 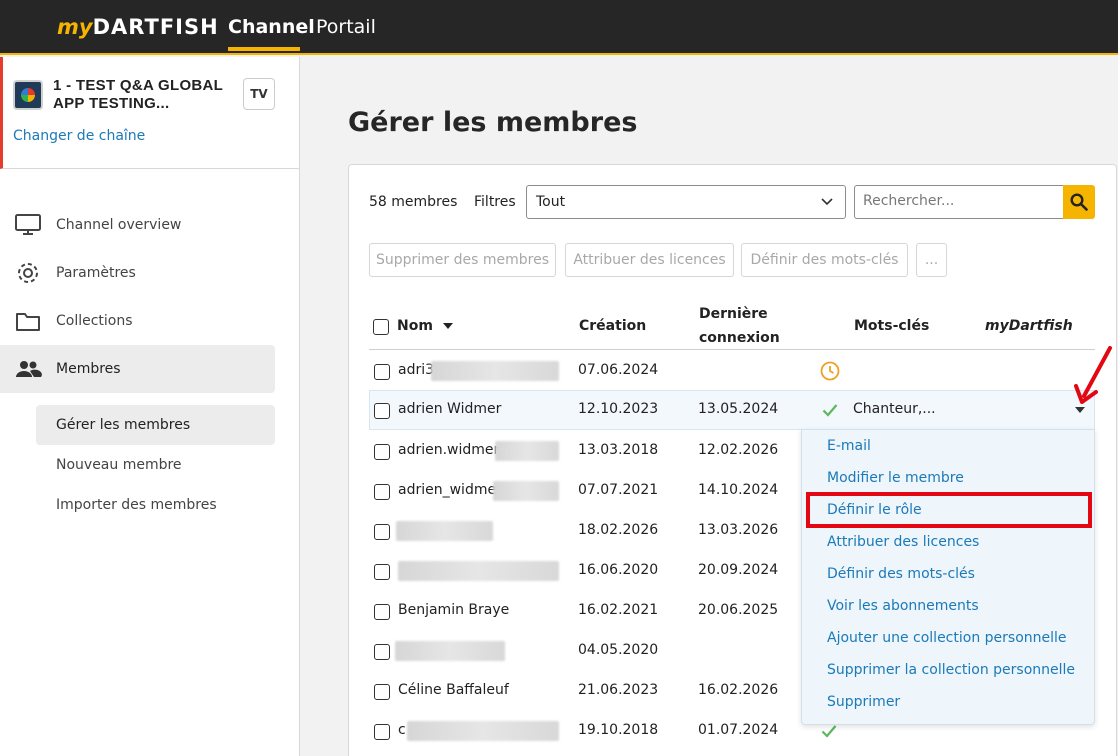 I want to click on chevron-down-icon, so click(x=827, y=202).